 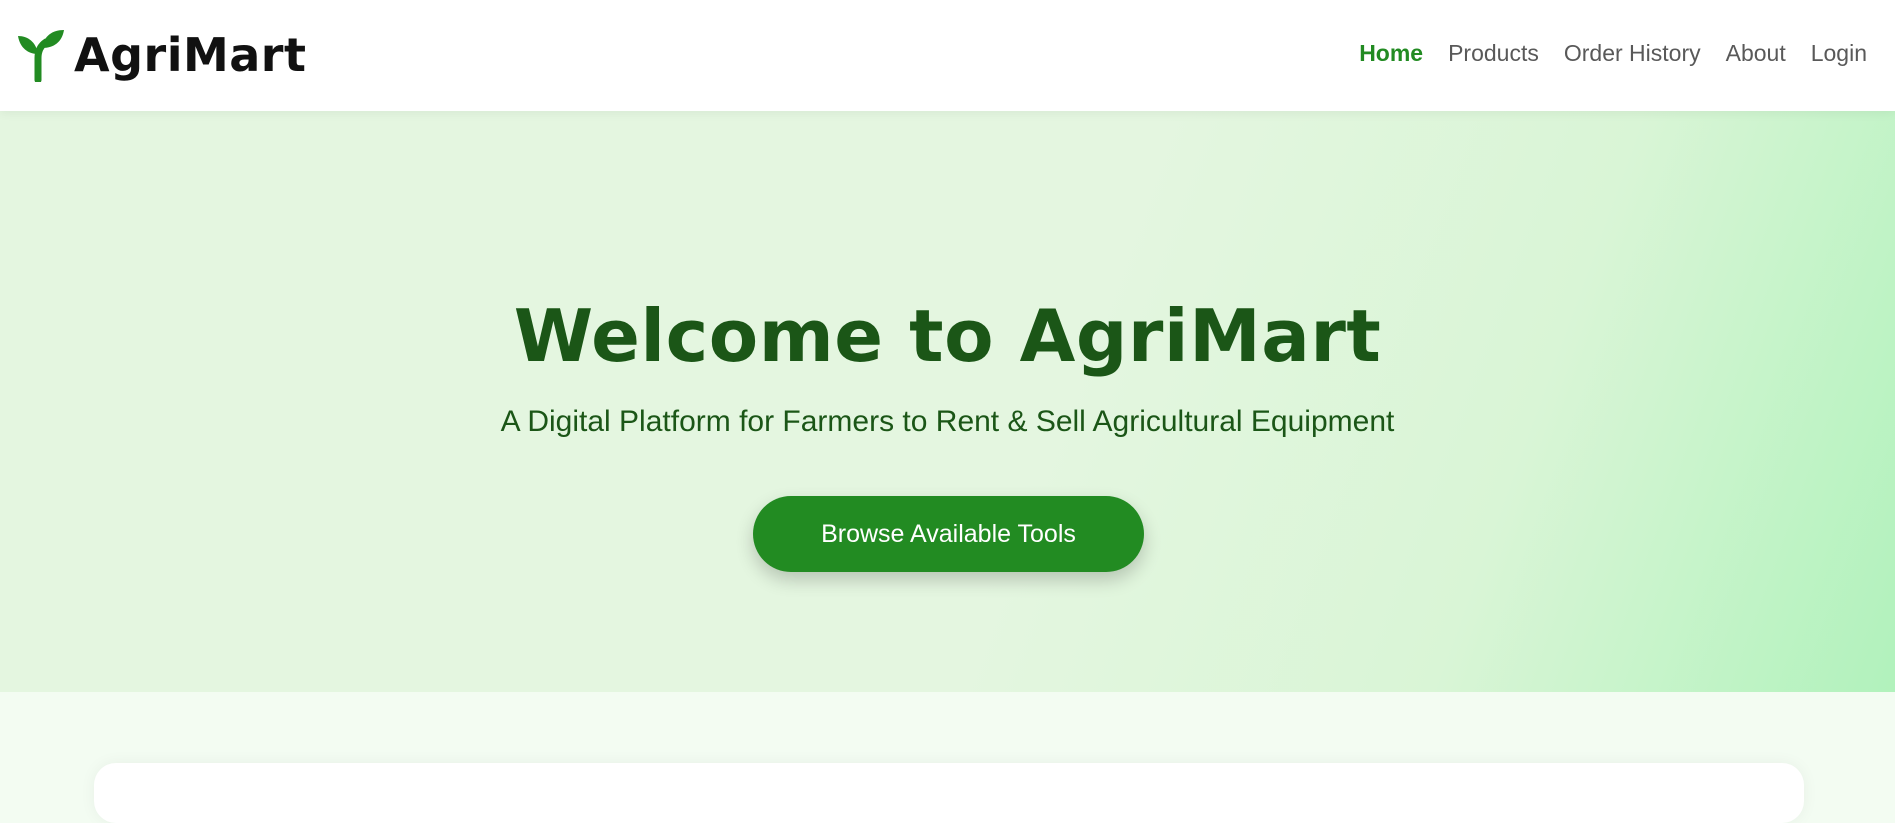 What do you see at coordinates (1391, 53) in the screenshot?
I see `nav-home: Home` at bounding box center [1391, 53].